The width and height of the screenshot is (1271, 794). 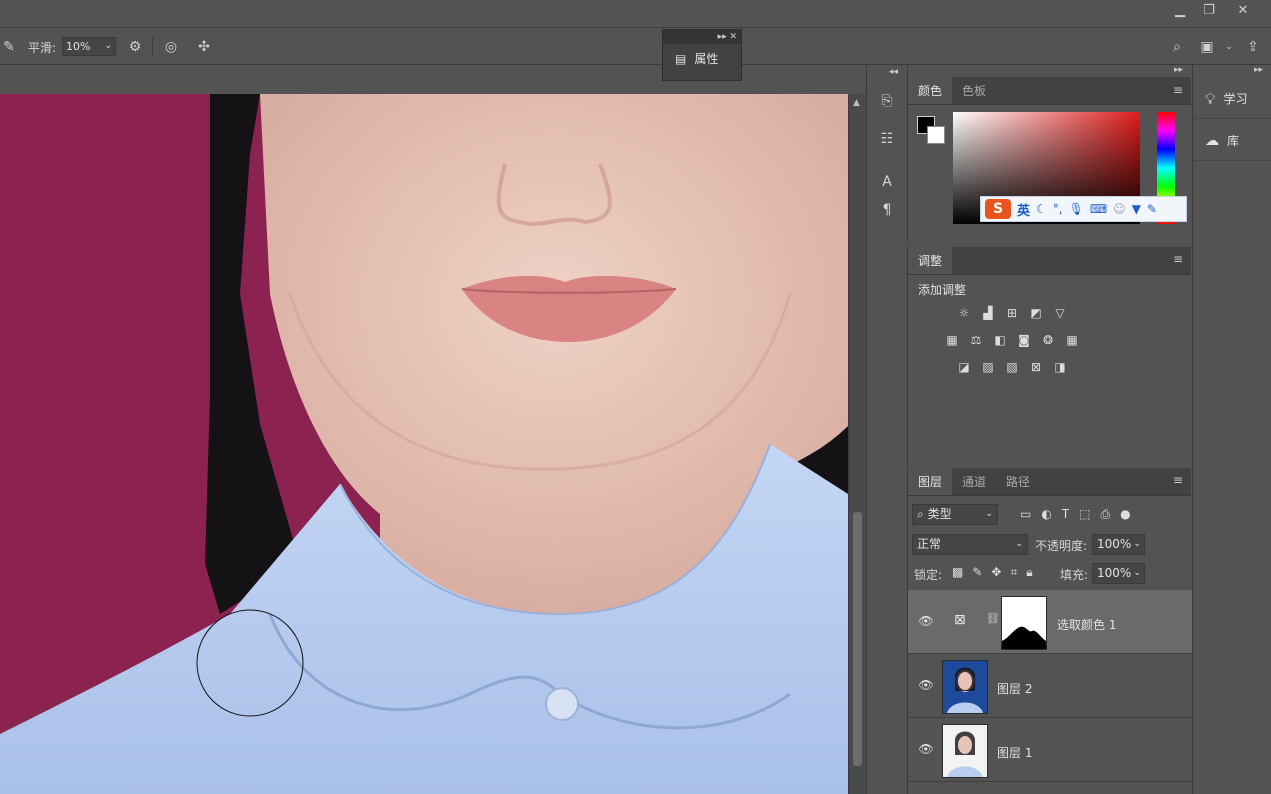 What do you see at coordinates (1050, 622) in the screenshot?
I see `layer-row: 👁︎ ⊠ ⛓ 选取颜色 1` at bounding box center [1050, 622].